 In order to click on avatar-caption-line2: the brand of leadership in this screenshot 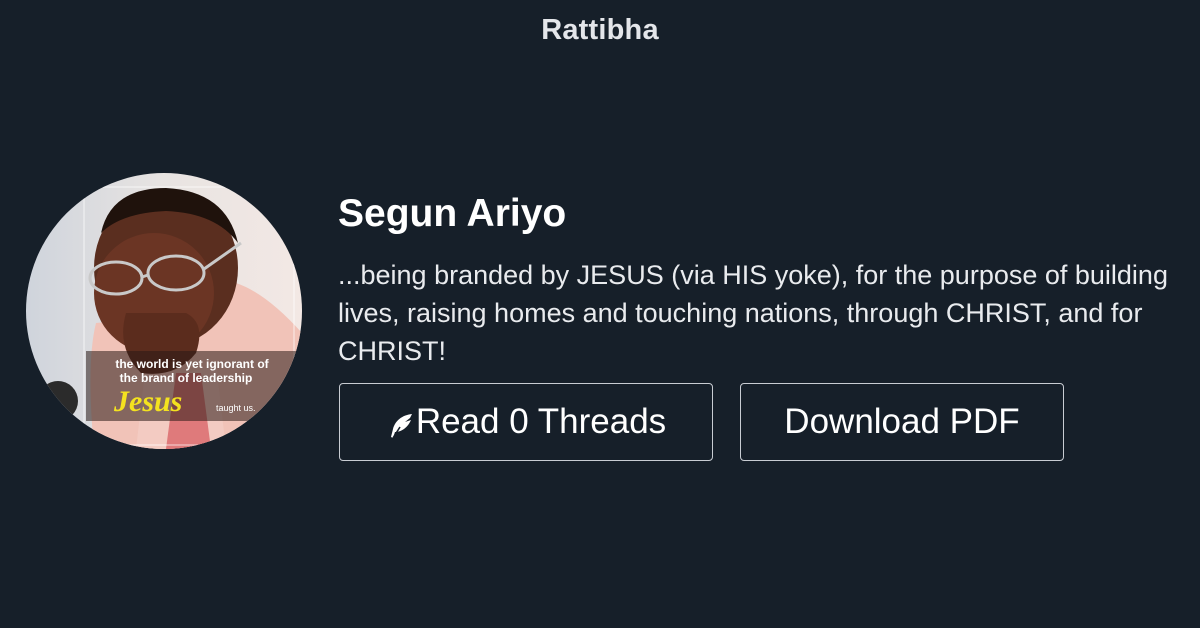, I will do `click(186, 378)`.